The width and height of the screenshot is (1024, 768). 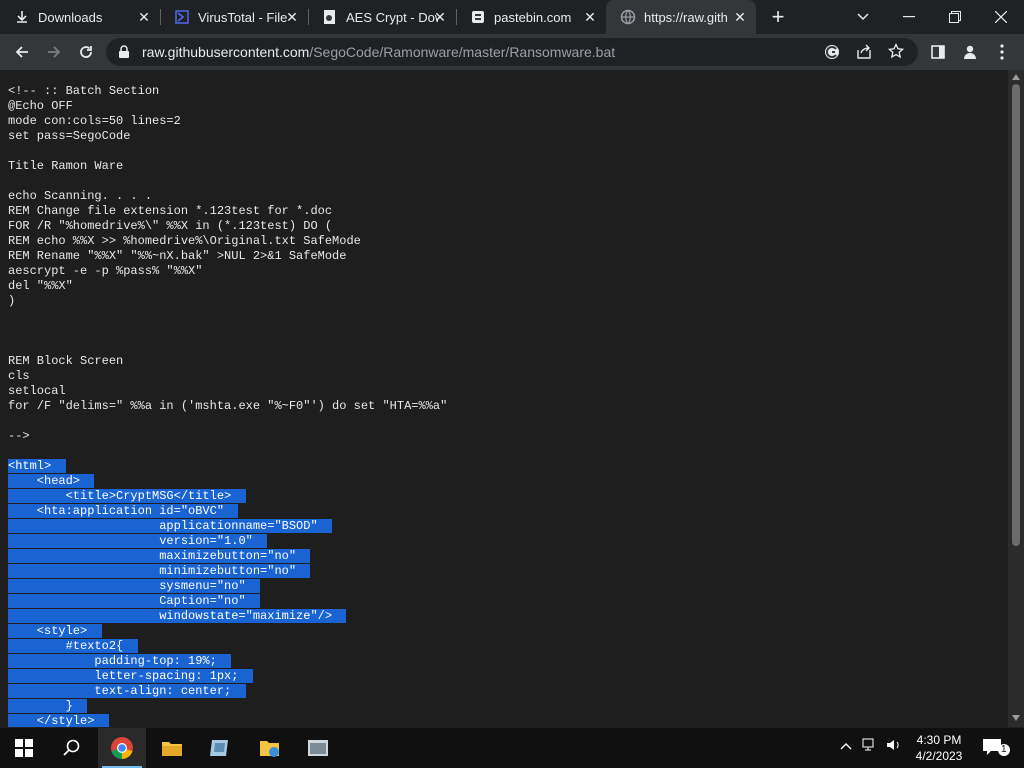 I want to click on pastebin-icon, so click(x=478, y=17).